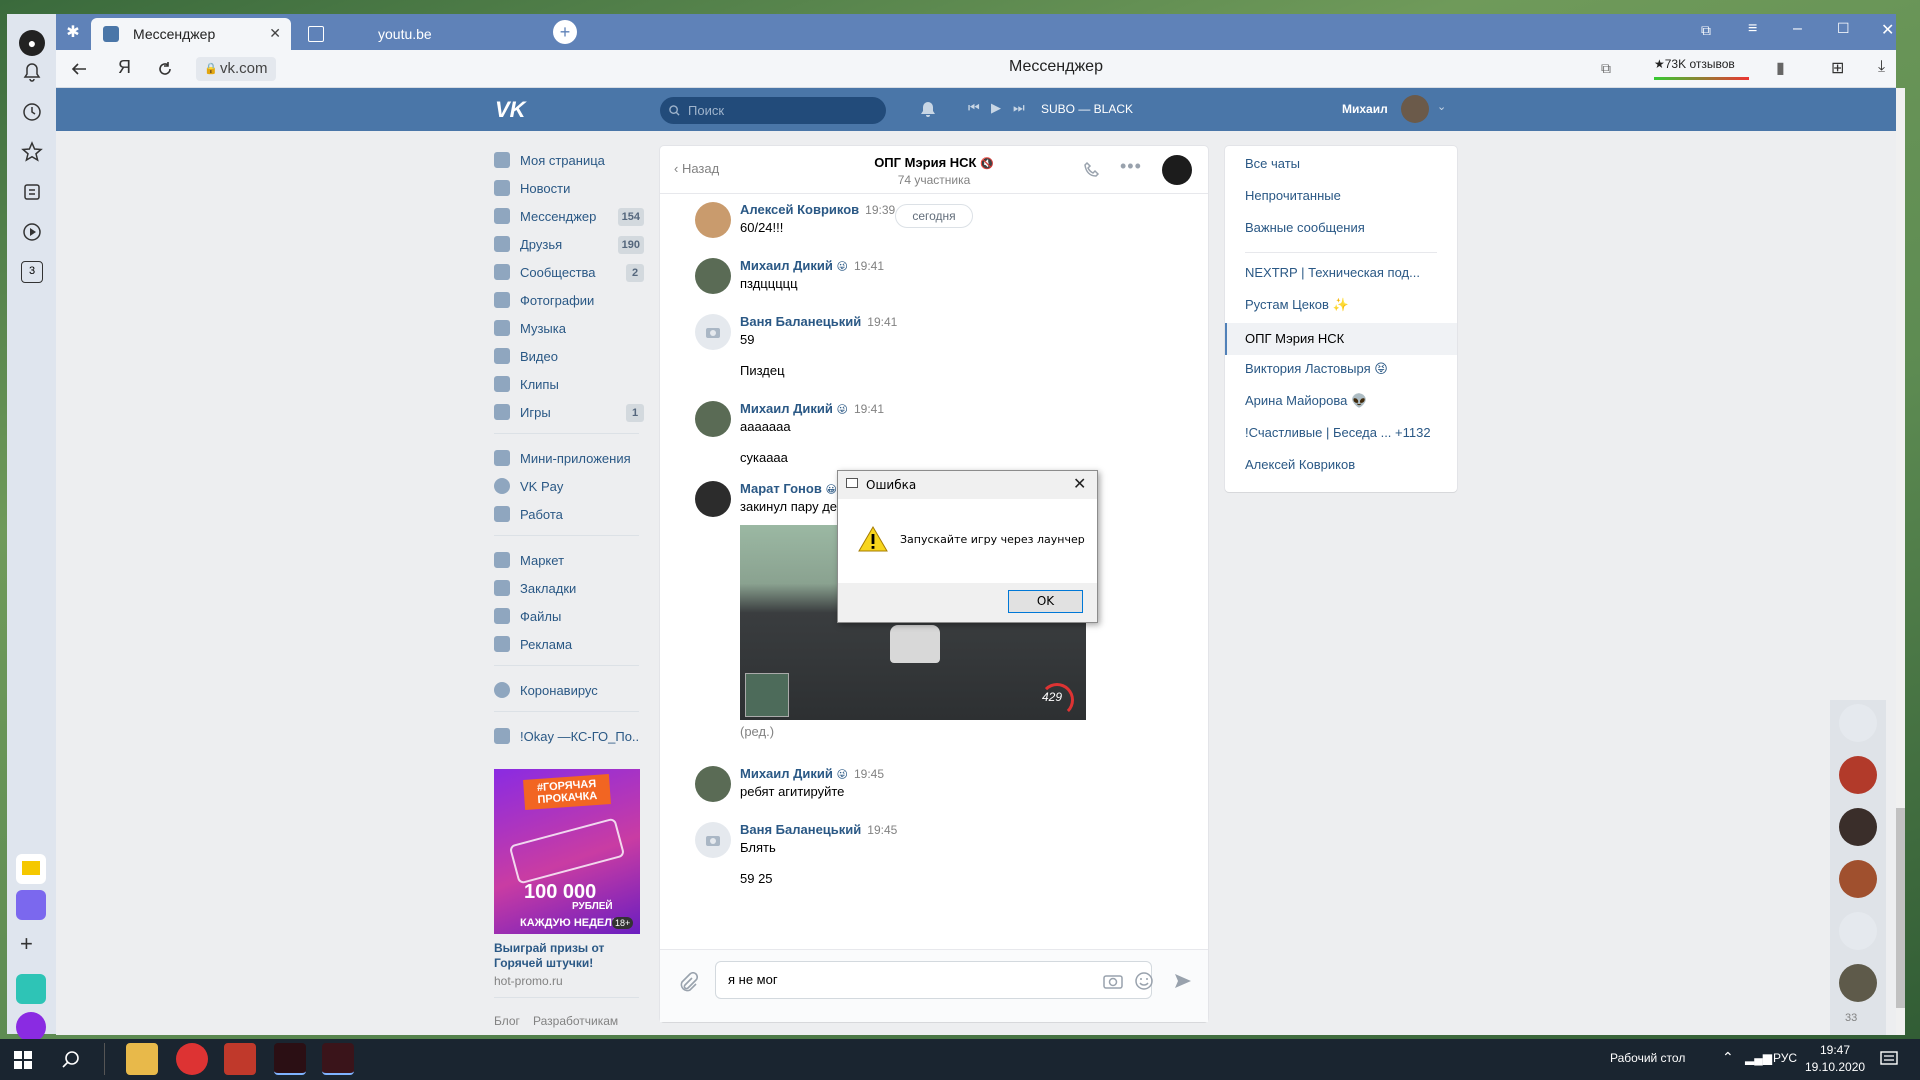 Image resolution: width=1920 pixels, height=1080 pixels. Describe the element at coordinates (1837, 68) in the screenshot. I see `extensions-icon: ⊞` at that location.